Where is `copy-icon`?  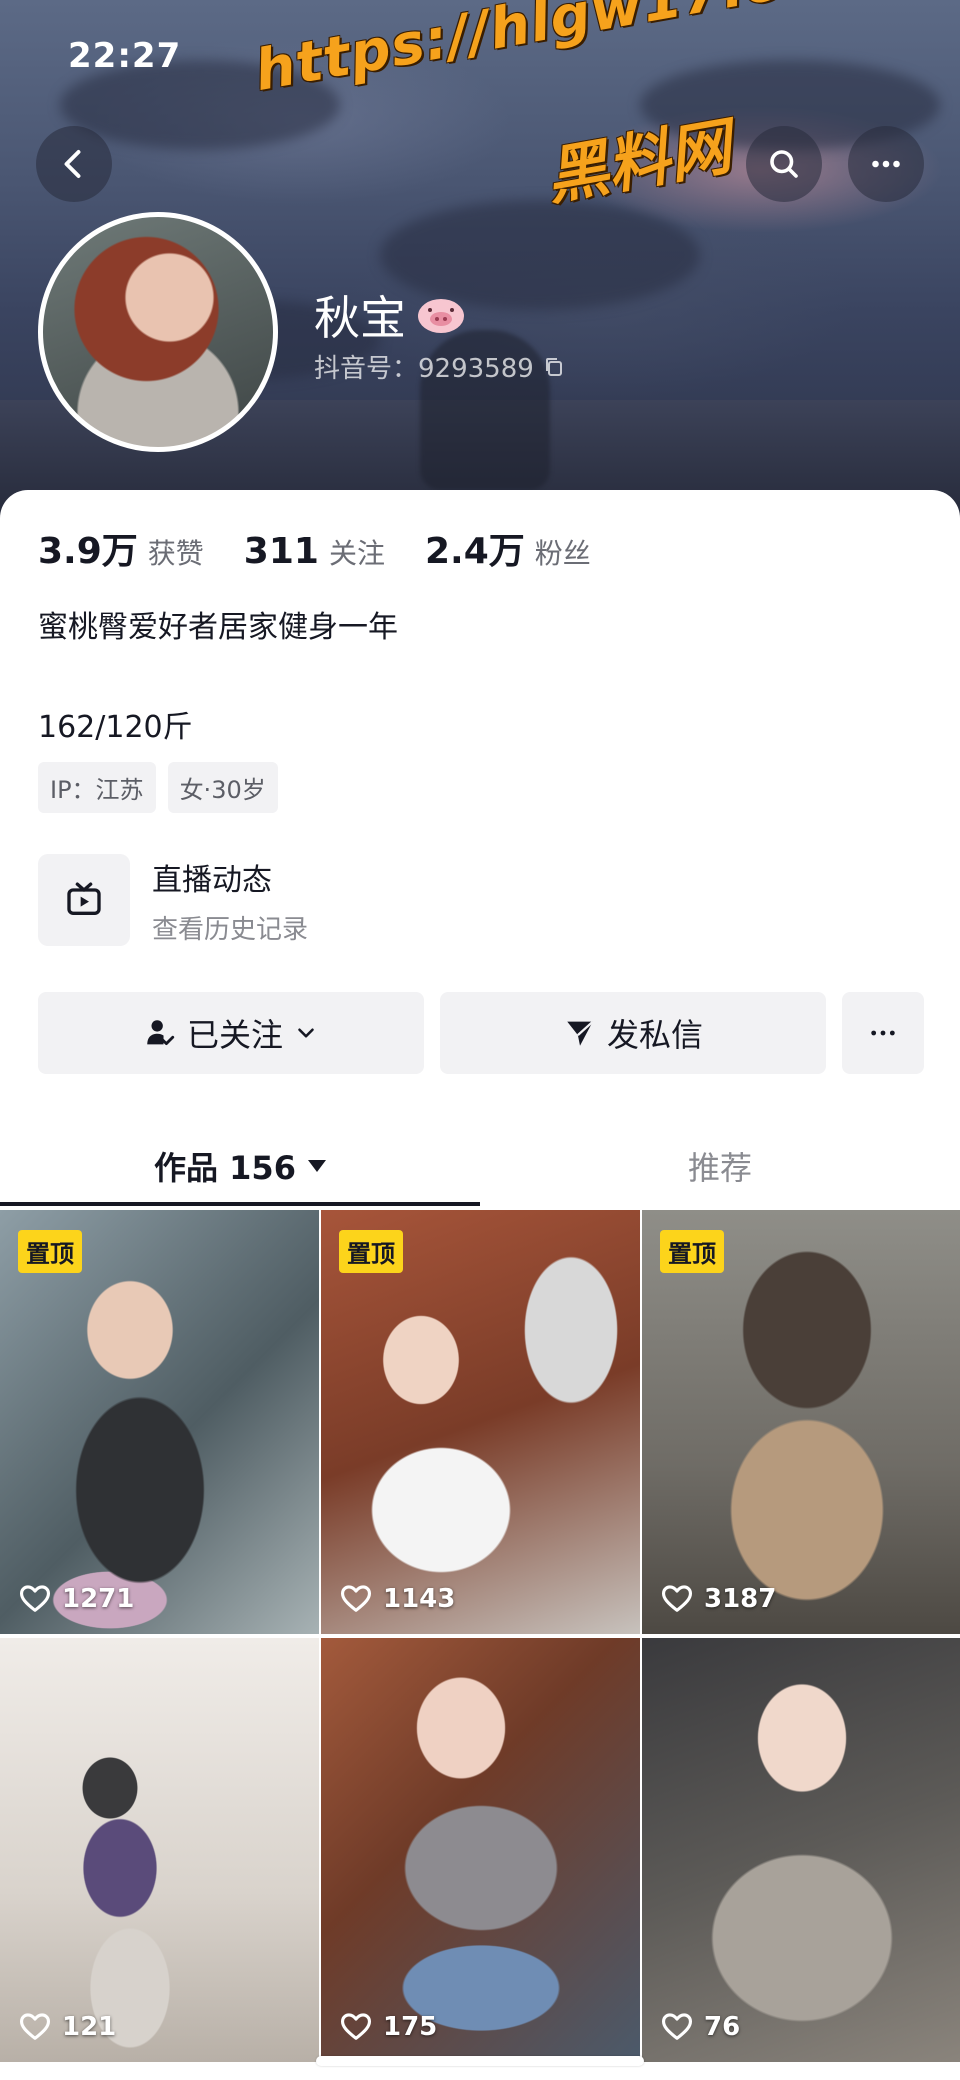 copy-icon is located at coordinates (554, 367).